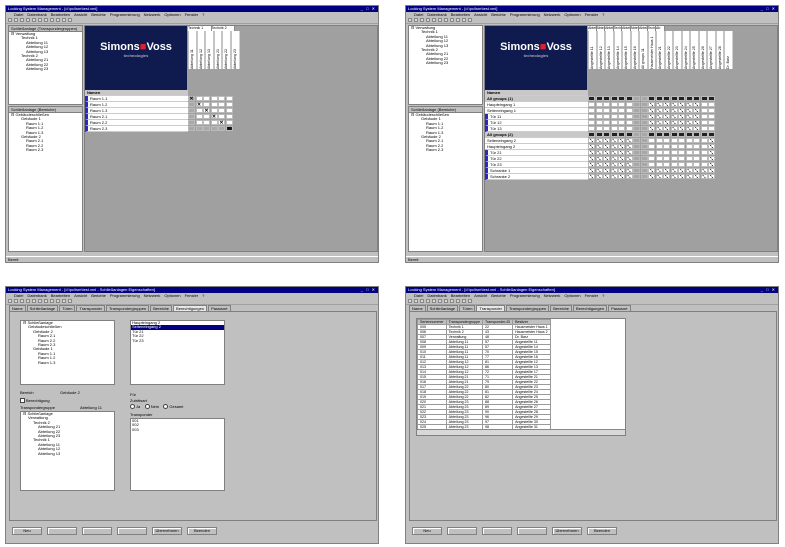 The image size is (785, 547). What do you see at coordinates (685, 50) in the screenshot?
I see `column-header: Angestellte 24` at bounding box center [685, 50].